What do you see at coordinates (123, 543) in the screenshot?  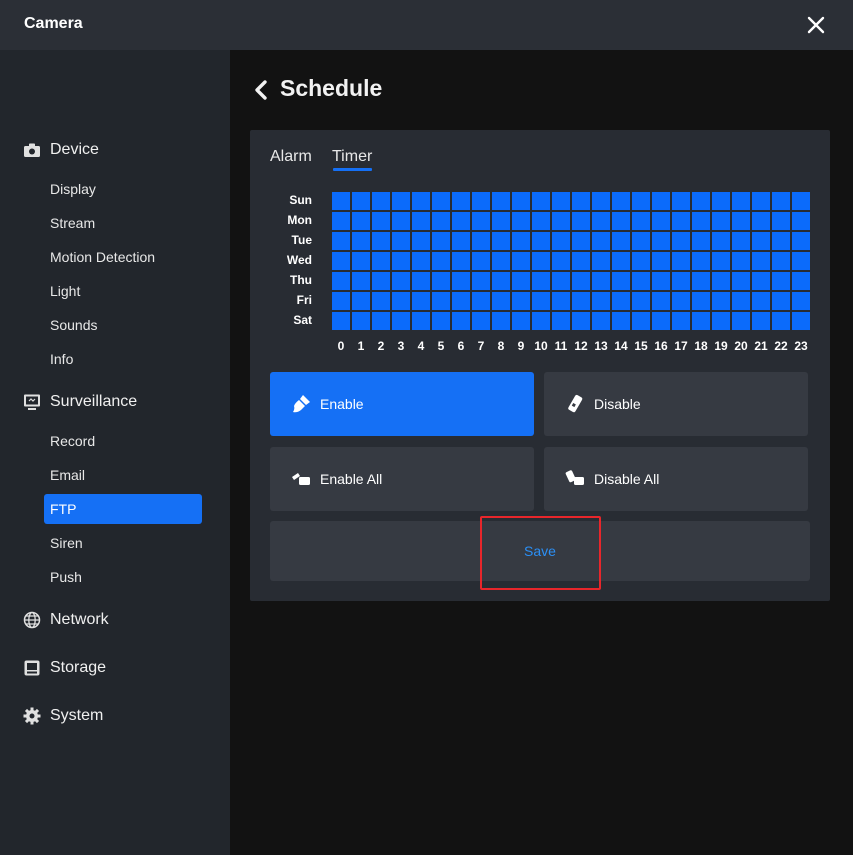 I see `sidebar-item-siren: Siren` at bounding box center [123, 543].